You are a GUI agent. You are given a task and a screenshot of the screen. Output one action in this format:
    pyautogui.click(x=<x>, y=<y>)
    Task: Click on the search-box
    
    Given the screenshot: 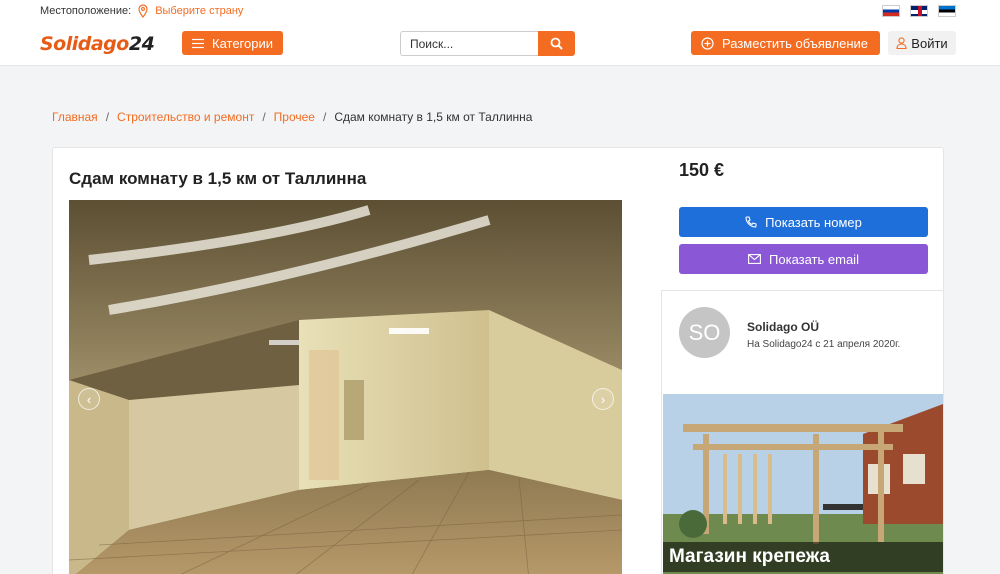 What is the action you would take?
    pyautogui.click(x=487, y=43)
    